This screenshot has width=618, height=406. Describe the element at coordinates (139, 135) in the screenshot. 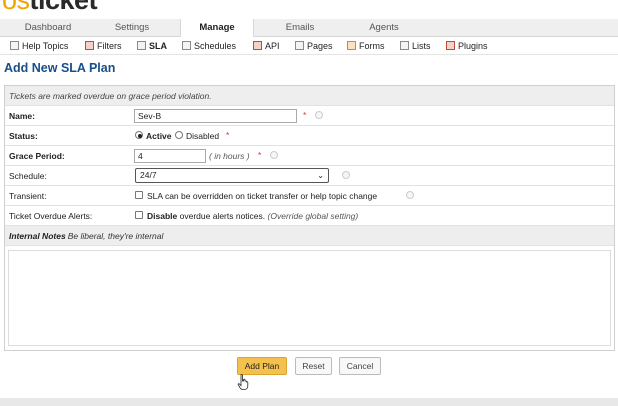

I see `status-active-radio` at that location.